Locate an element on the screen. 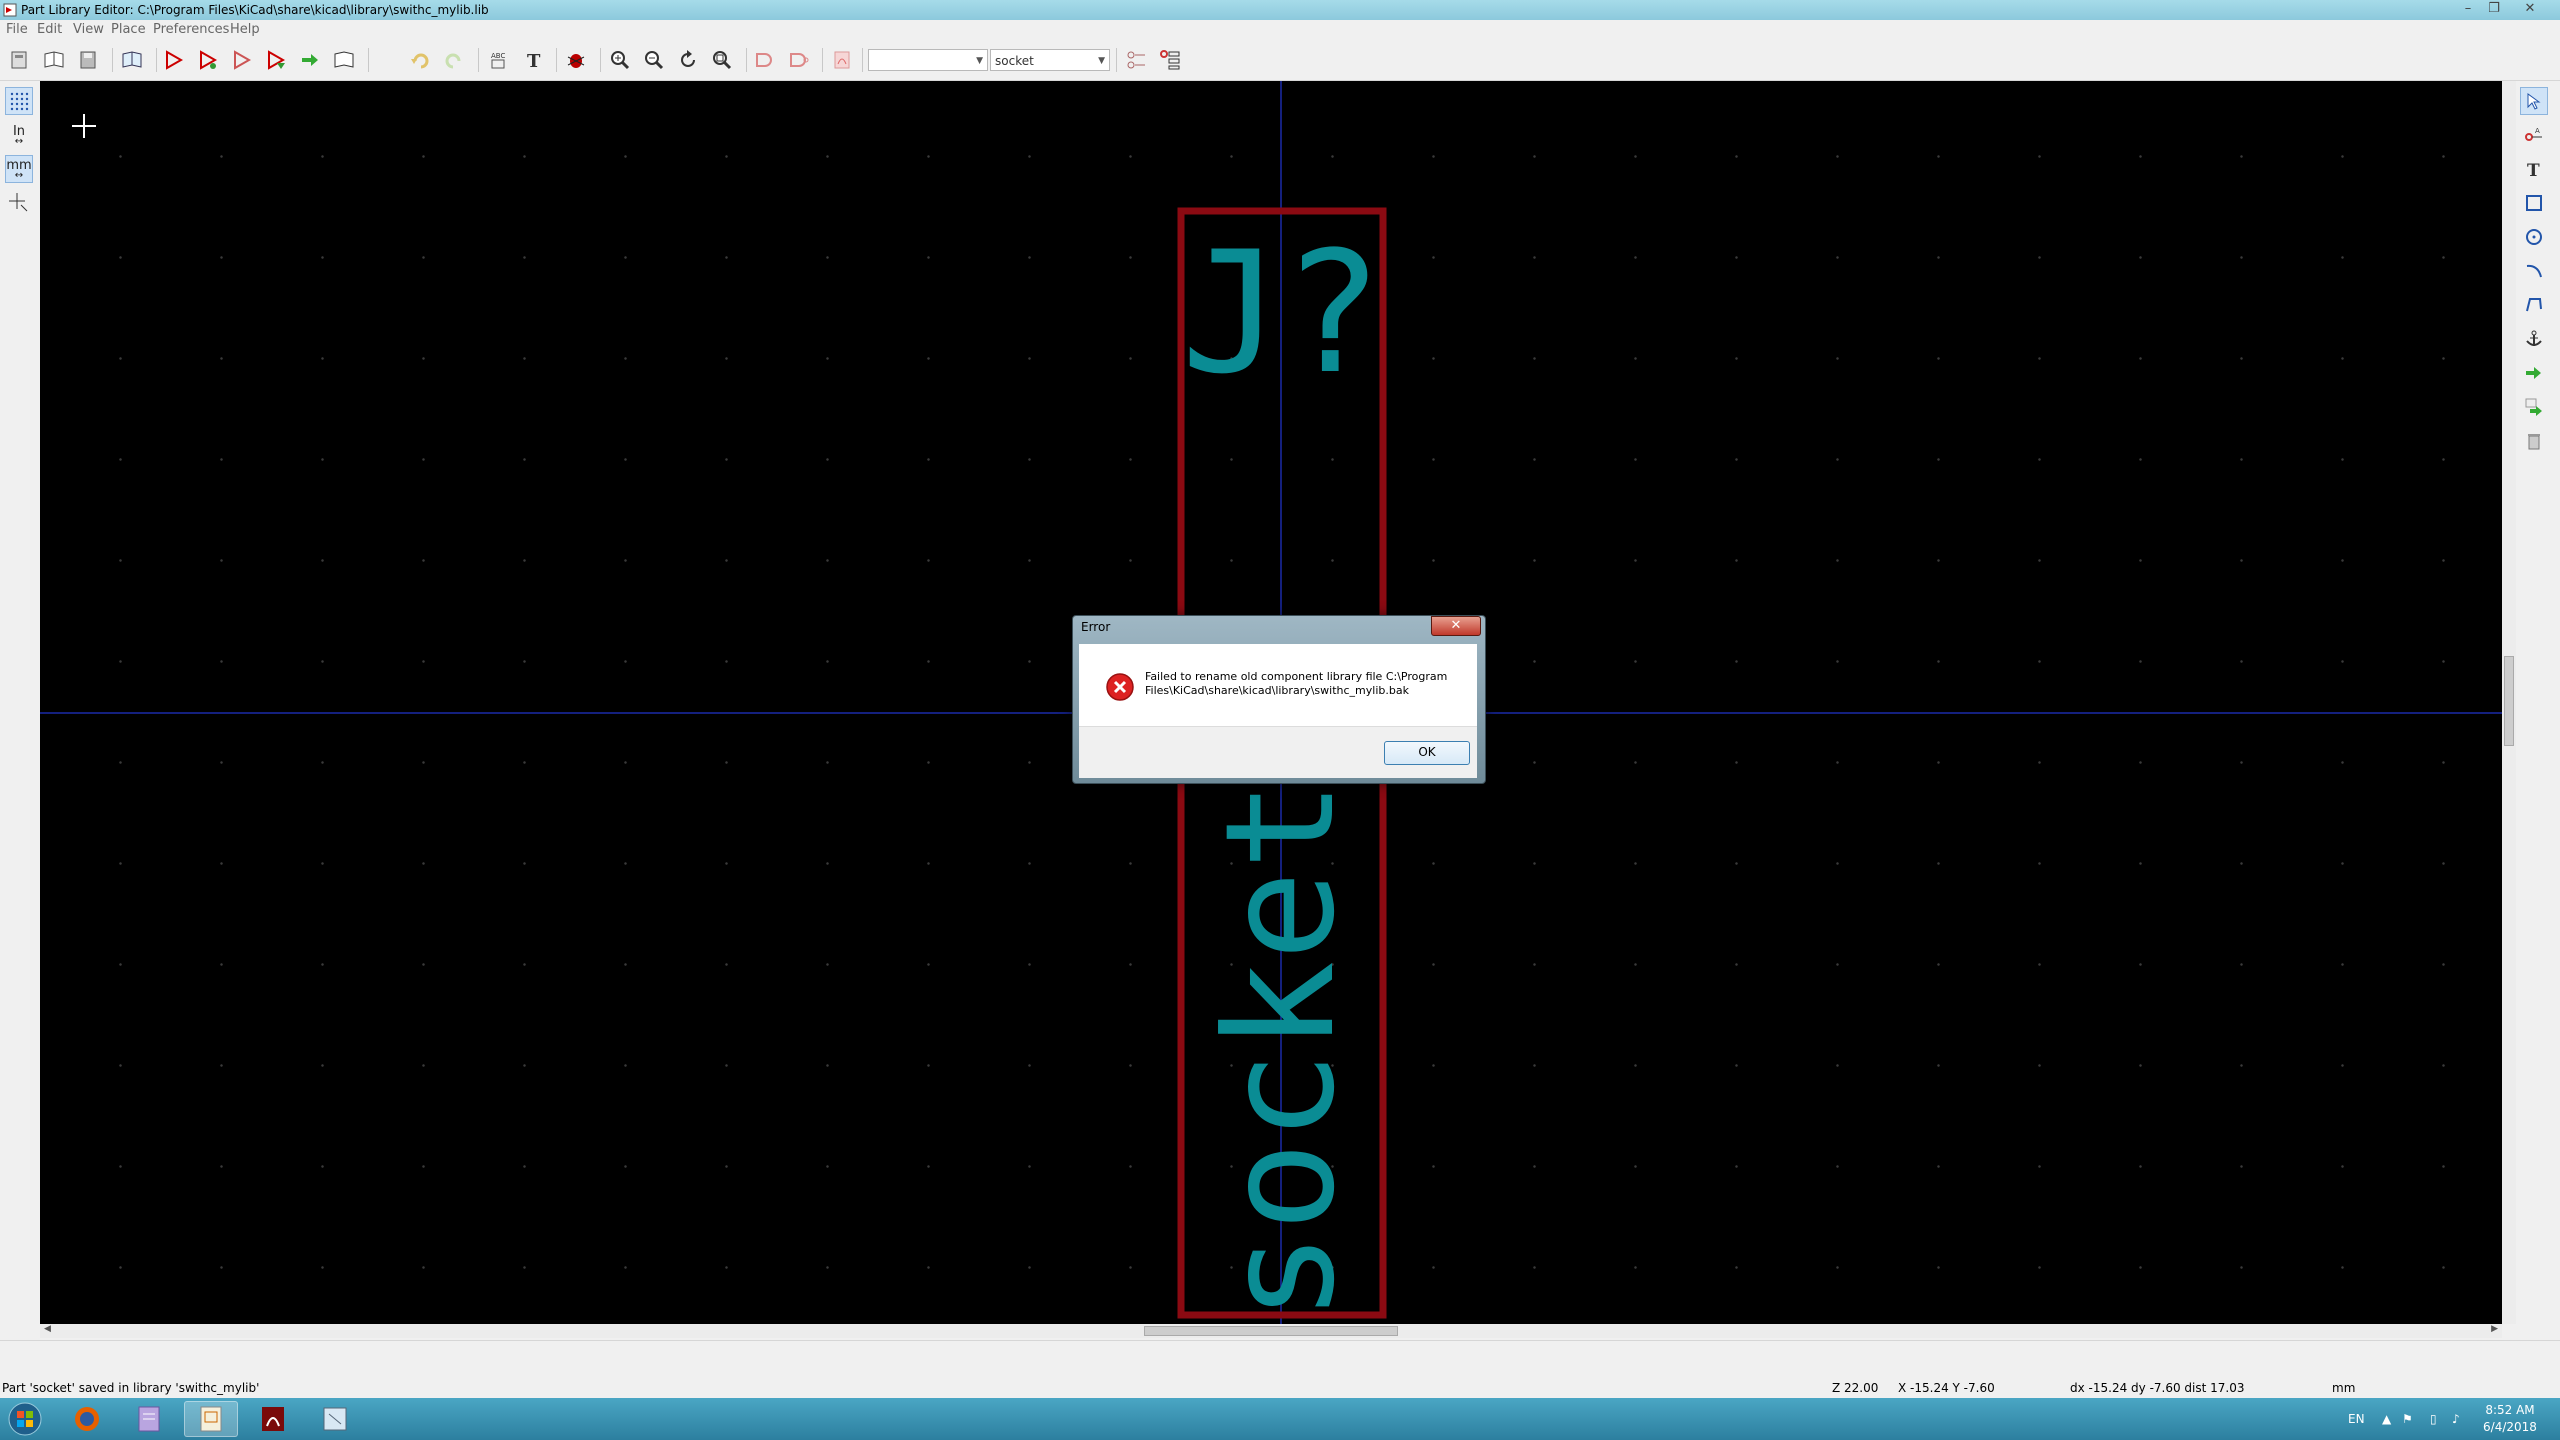  zoom-in-button is located at coordinates (620, 60).